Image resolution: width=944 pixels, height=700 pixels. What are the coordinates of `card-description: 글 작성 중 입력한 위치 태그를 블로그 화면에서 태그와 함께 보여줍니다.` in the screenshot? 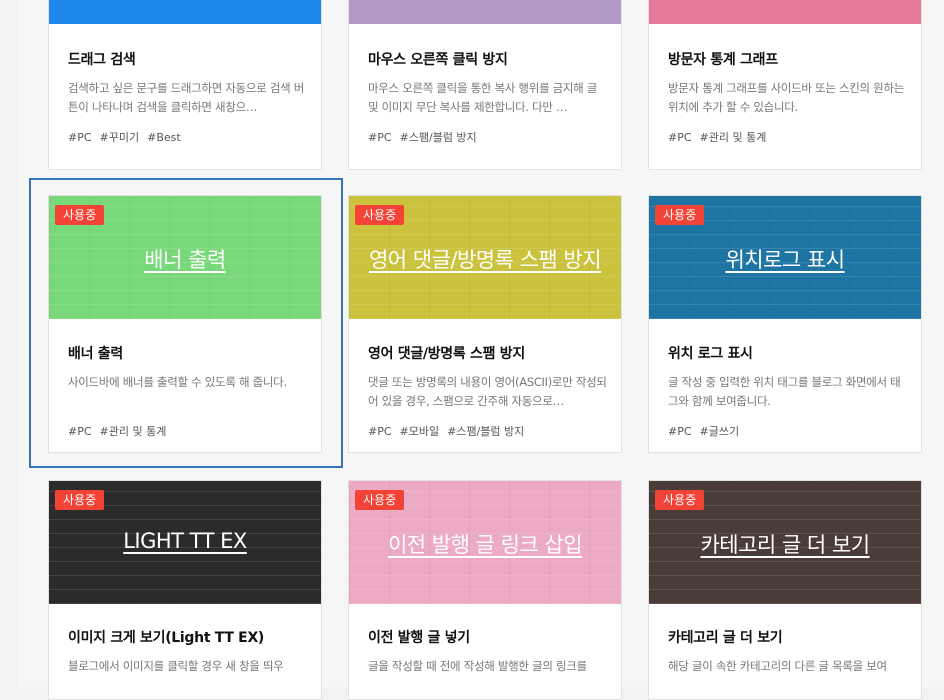 It's located at (784, 391).